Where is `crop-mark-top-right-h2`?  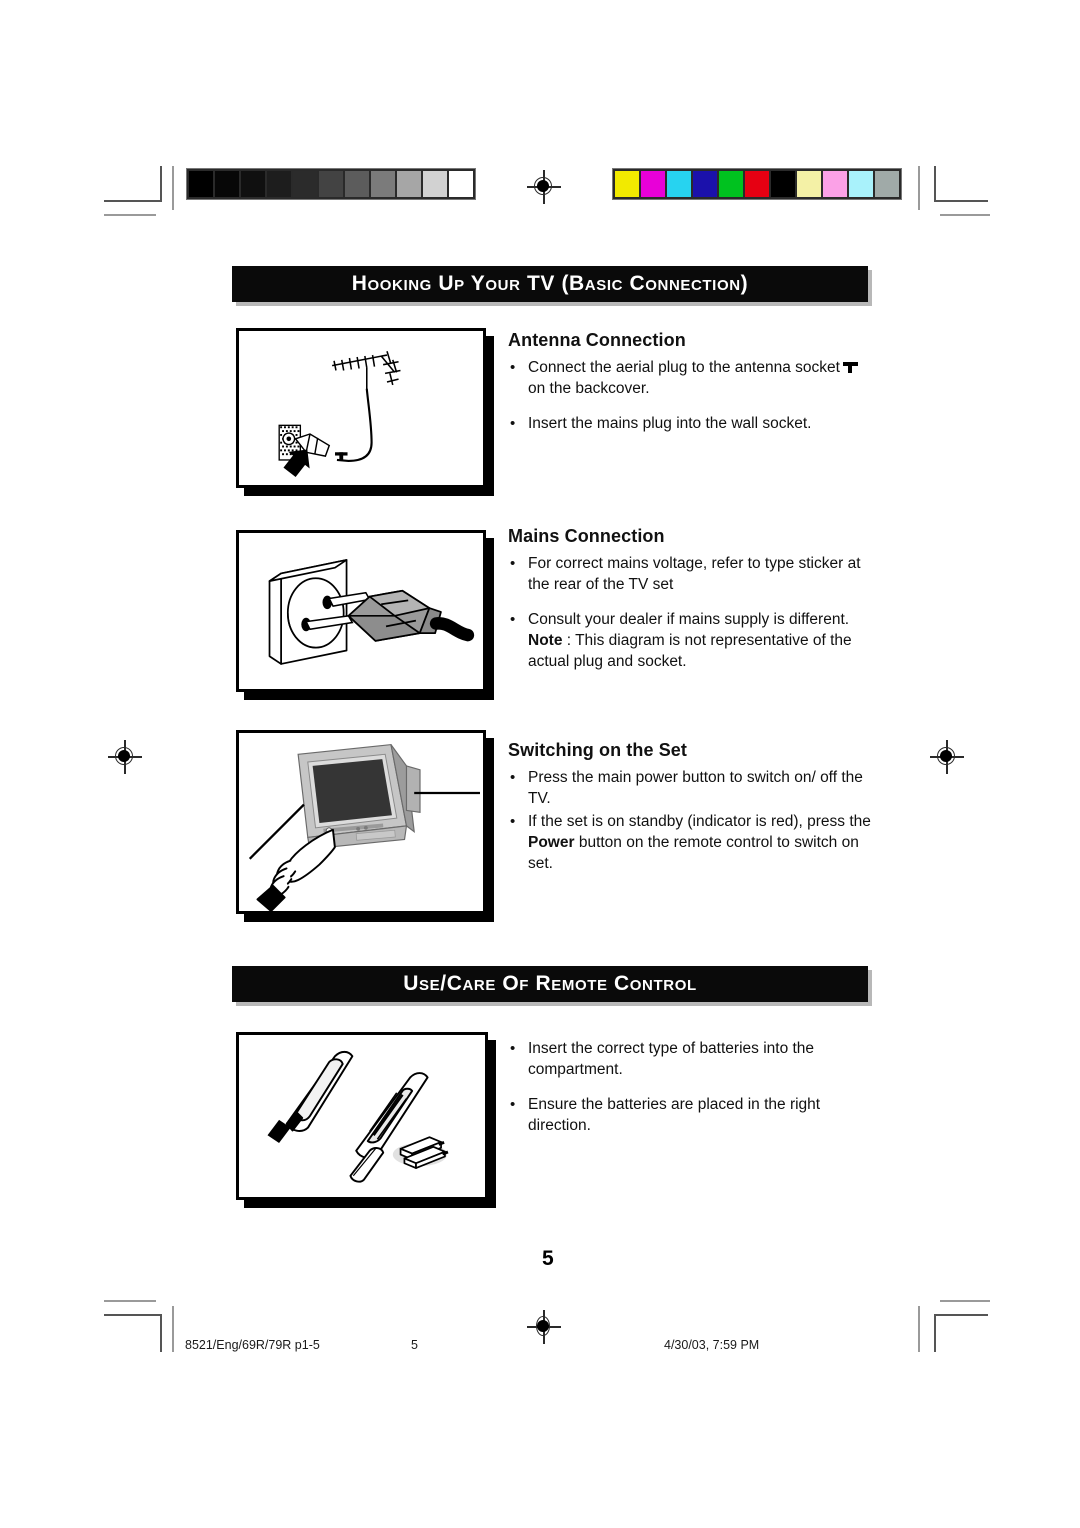 crop-mark-top-right-h2 is located at coordinates (965, 215).